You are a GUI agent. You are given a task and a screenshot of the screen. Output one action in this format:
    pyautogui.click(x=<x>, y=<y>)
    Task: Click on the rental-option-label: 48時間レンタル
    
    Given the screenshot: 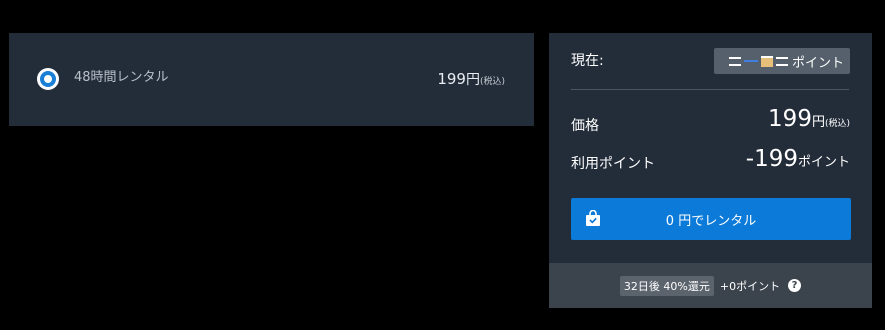 What is the action you would take?
    pyautogui.click(x=121, y=77)
    